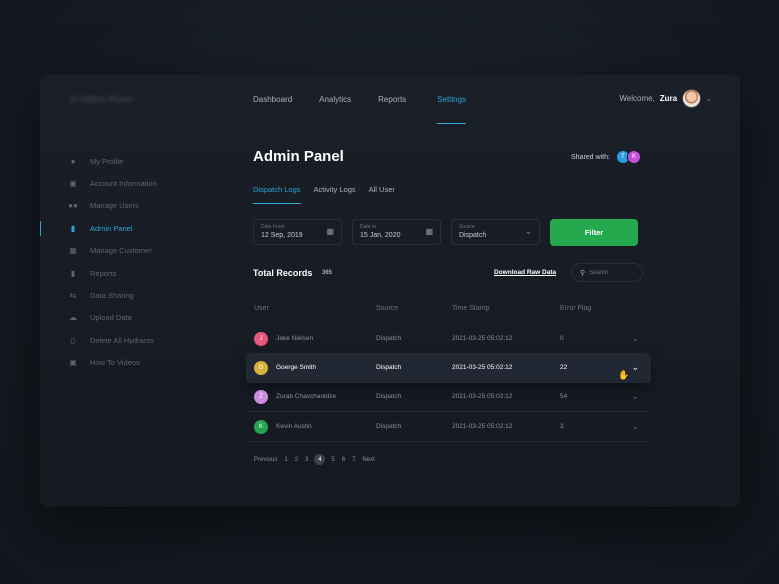 The height and width of the screenshot is (584, 779). What do you see at coordinates (135, 295) in the screenshot?
I see `sidebar-item-data-sharing: ⇆ Data Sharing` at bounding box center [135, 295].